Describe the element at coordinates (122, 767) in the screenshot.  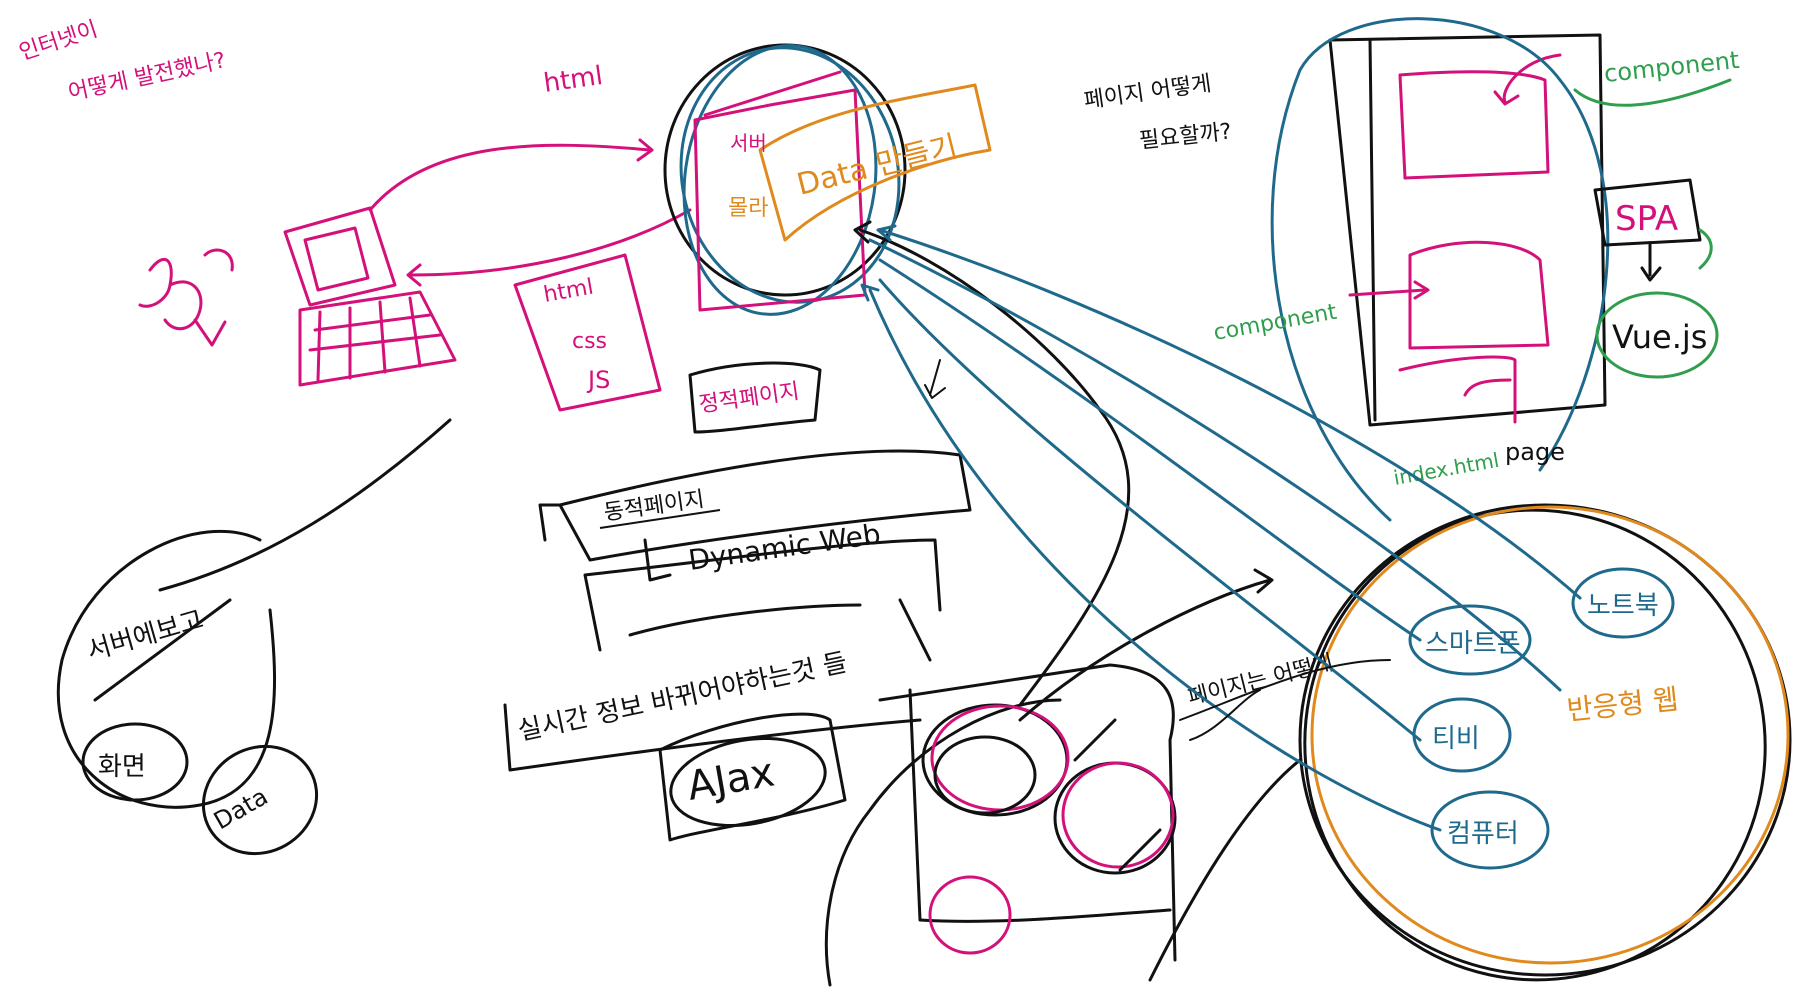
I see `screen-label: 화면` at that location.